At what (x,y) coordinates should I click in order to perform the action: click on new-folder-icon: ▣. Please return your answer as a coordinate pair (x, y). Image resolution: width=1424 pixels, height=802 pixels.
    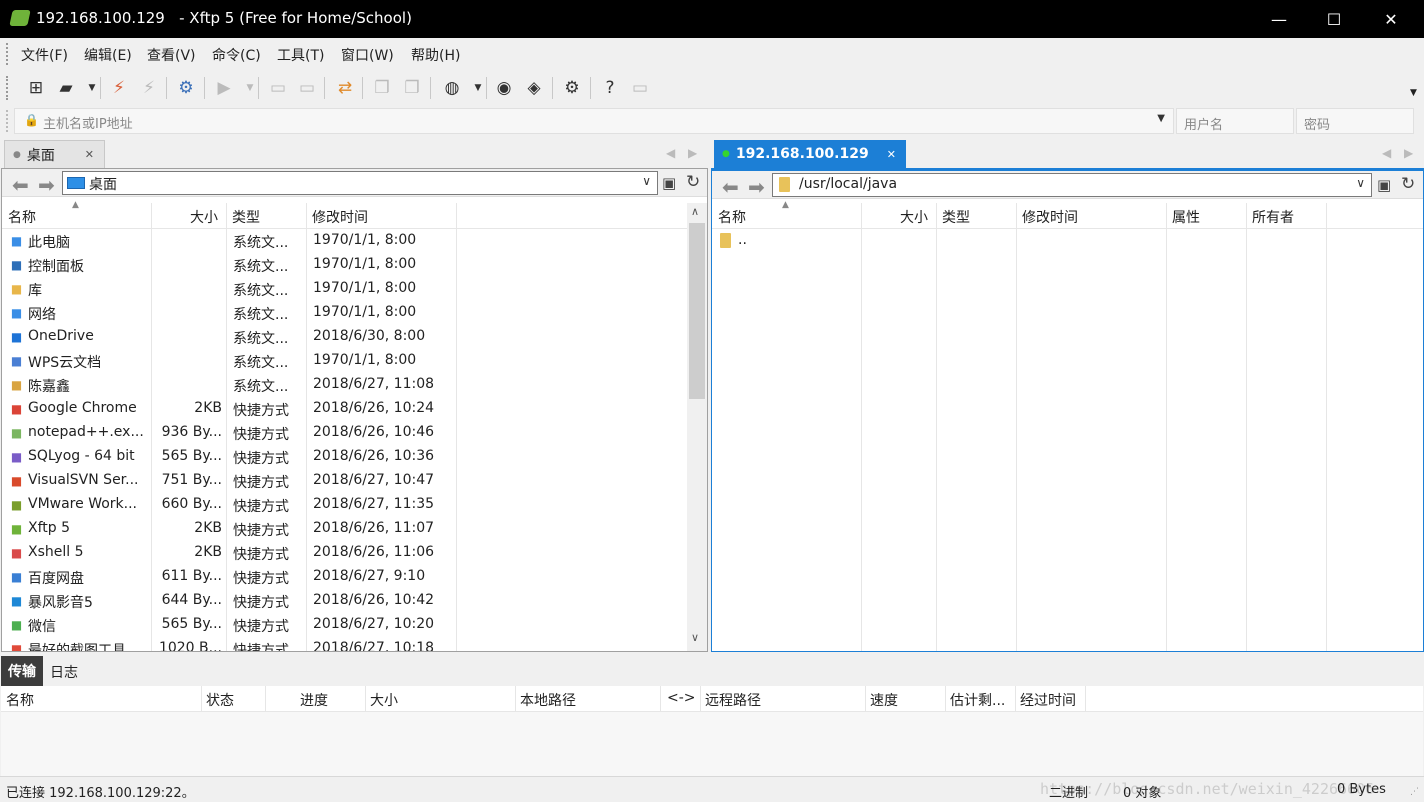
    Looking at the image, I should click on (669, 183).